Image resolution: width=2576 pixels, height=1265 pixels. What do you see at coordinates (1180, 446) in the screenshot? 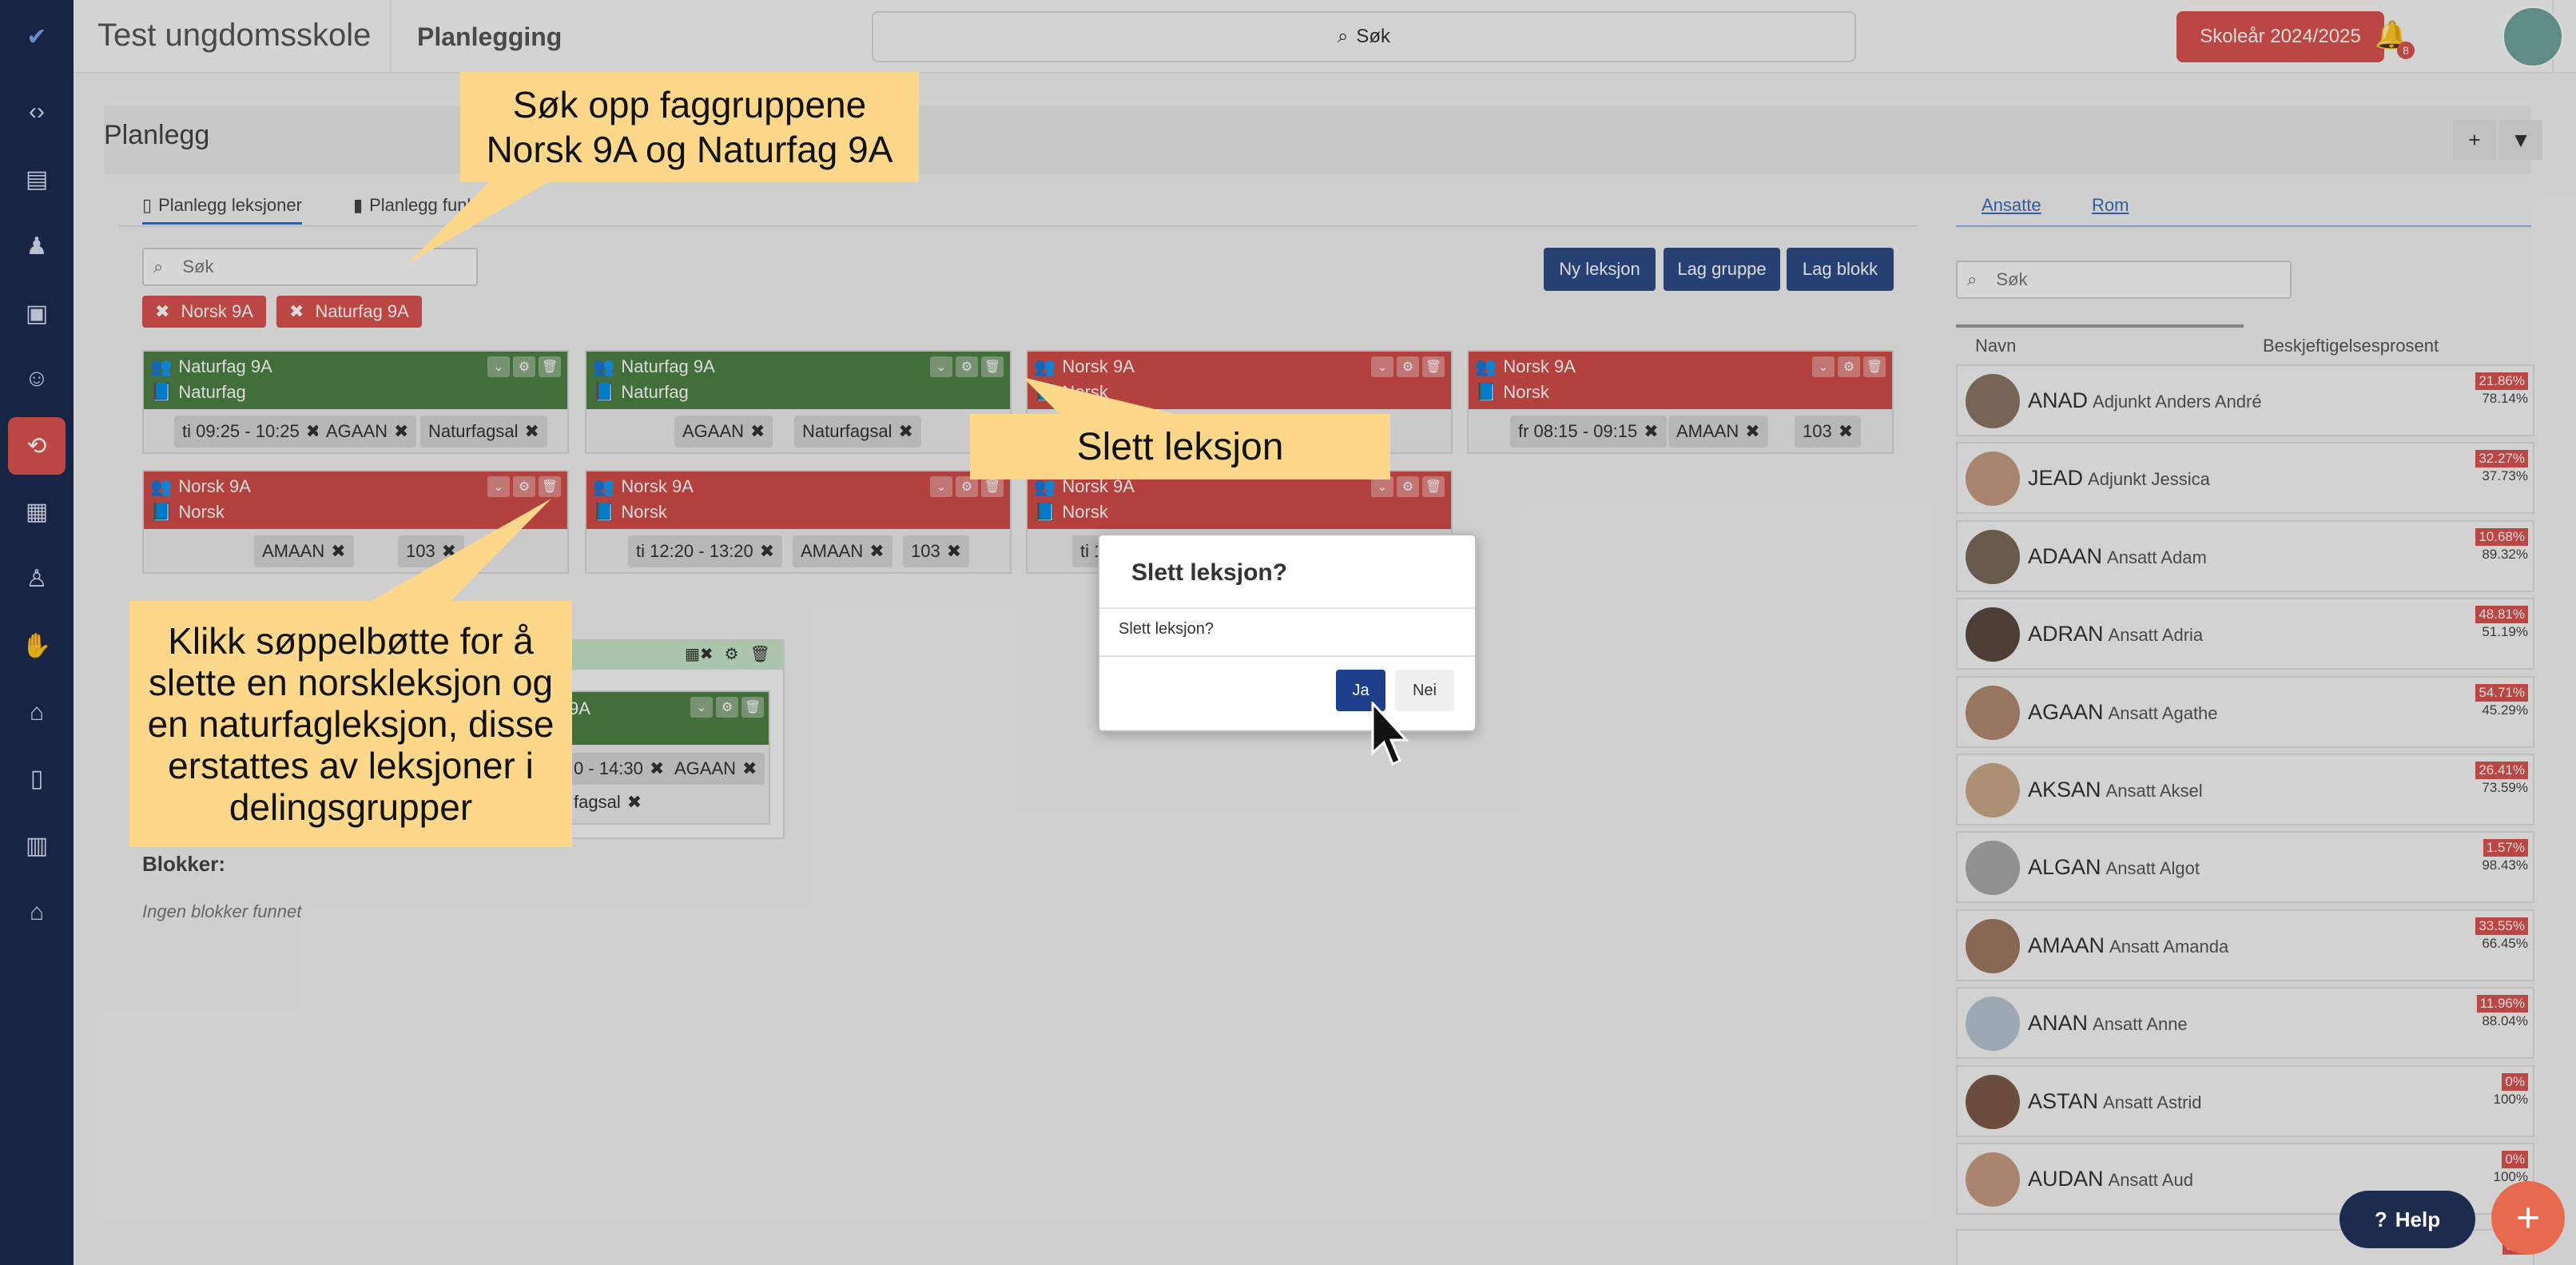
I see `delete-tip-callout: Slett leksjon` at bounding box center [1180, 446].